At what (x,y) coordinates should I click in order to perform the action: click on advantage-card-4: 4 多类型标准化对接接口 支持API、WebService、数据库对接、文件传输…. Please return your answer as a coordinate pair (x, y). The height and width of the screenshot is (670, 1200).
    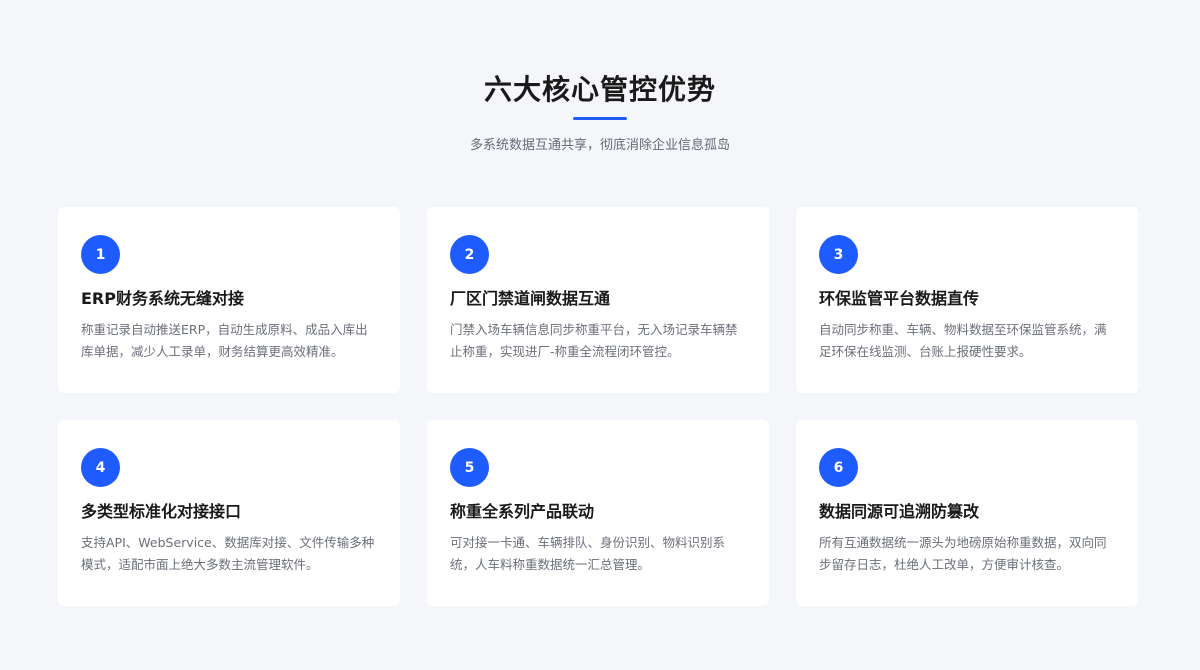
    Looking at the image, I should click on (229, 513).